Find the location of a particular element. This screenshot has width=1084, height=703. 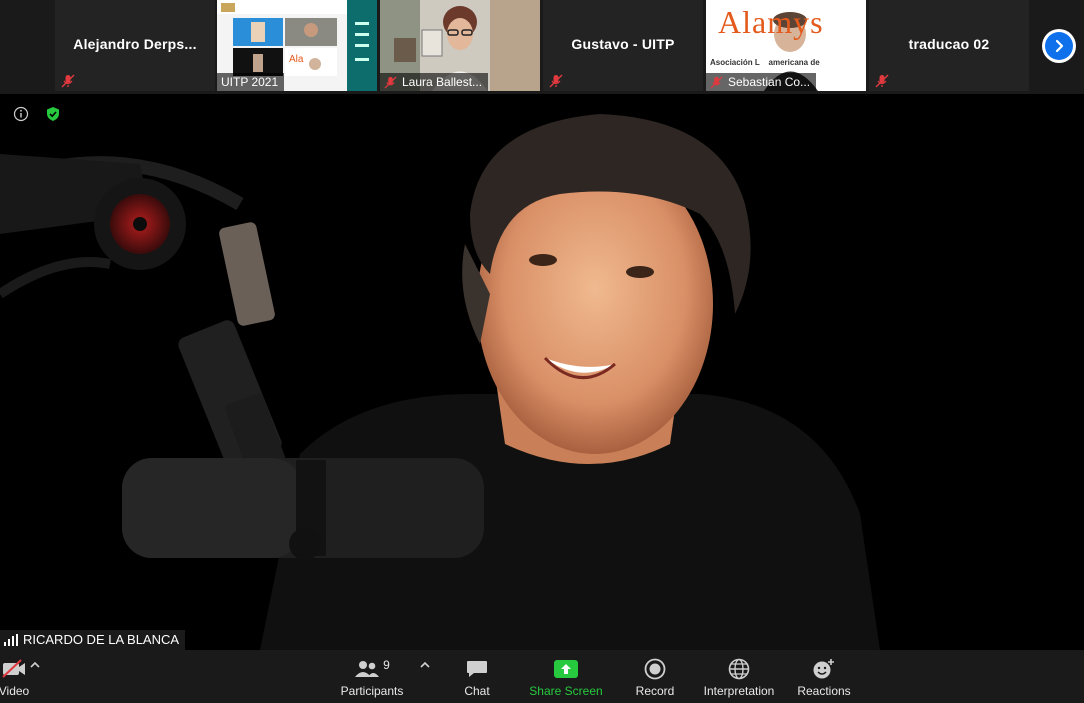

interpretation-button: Interpretation is located at coordinates (739, 676).